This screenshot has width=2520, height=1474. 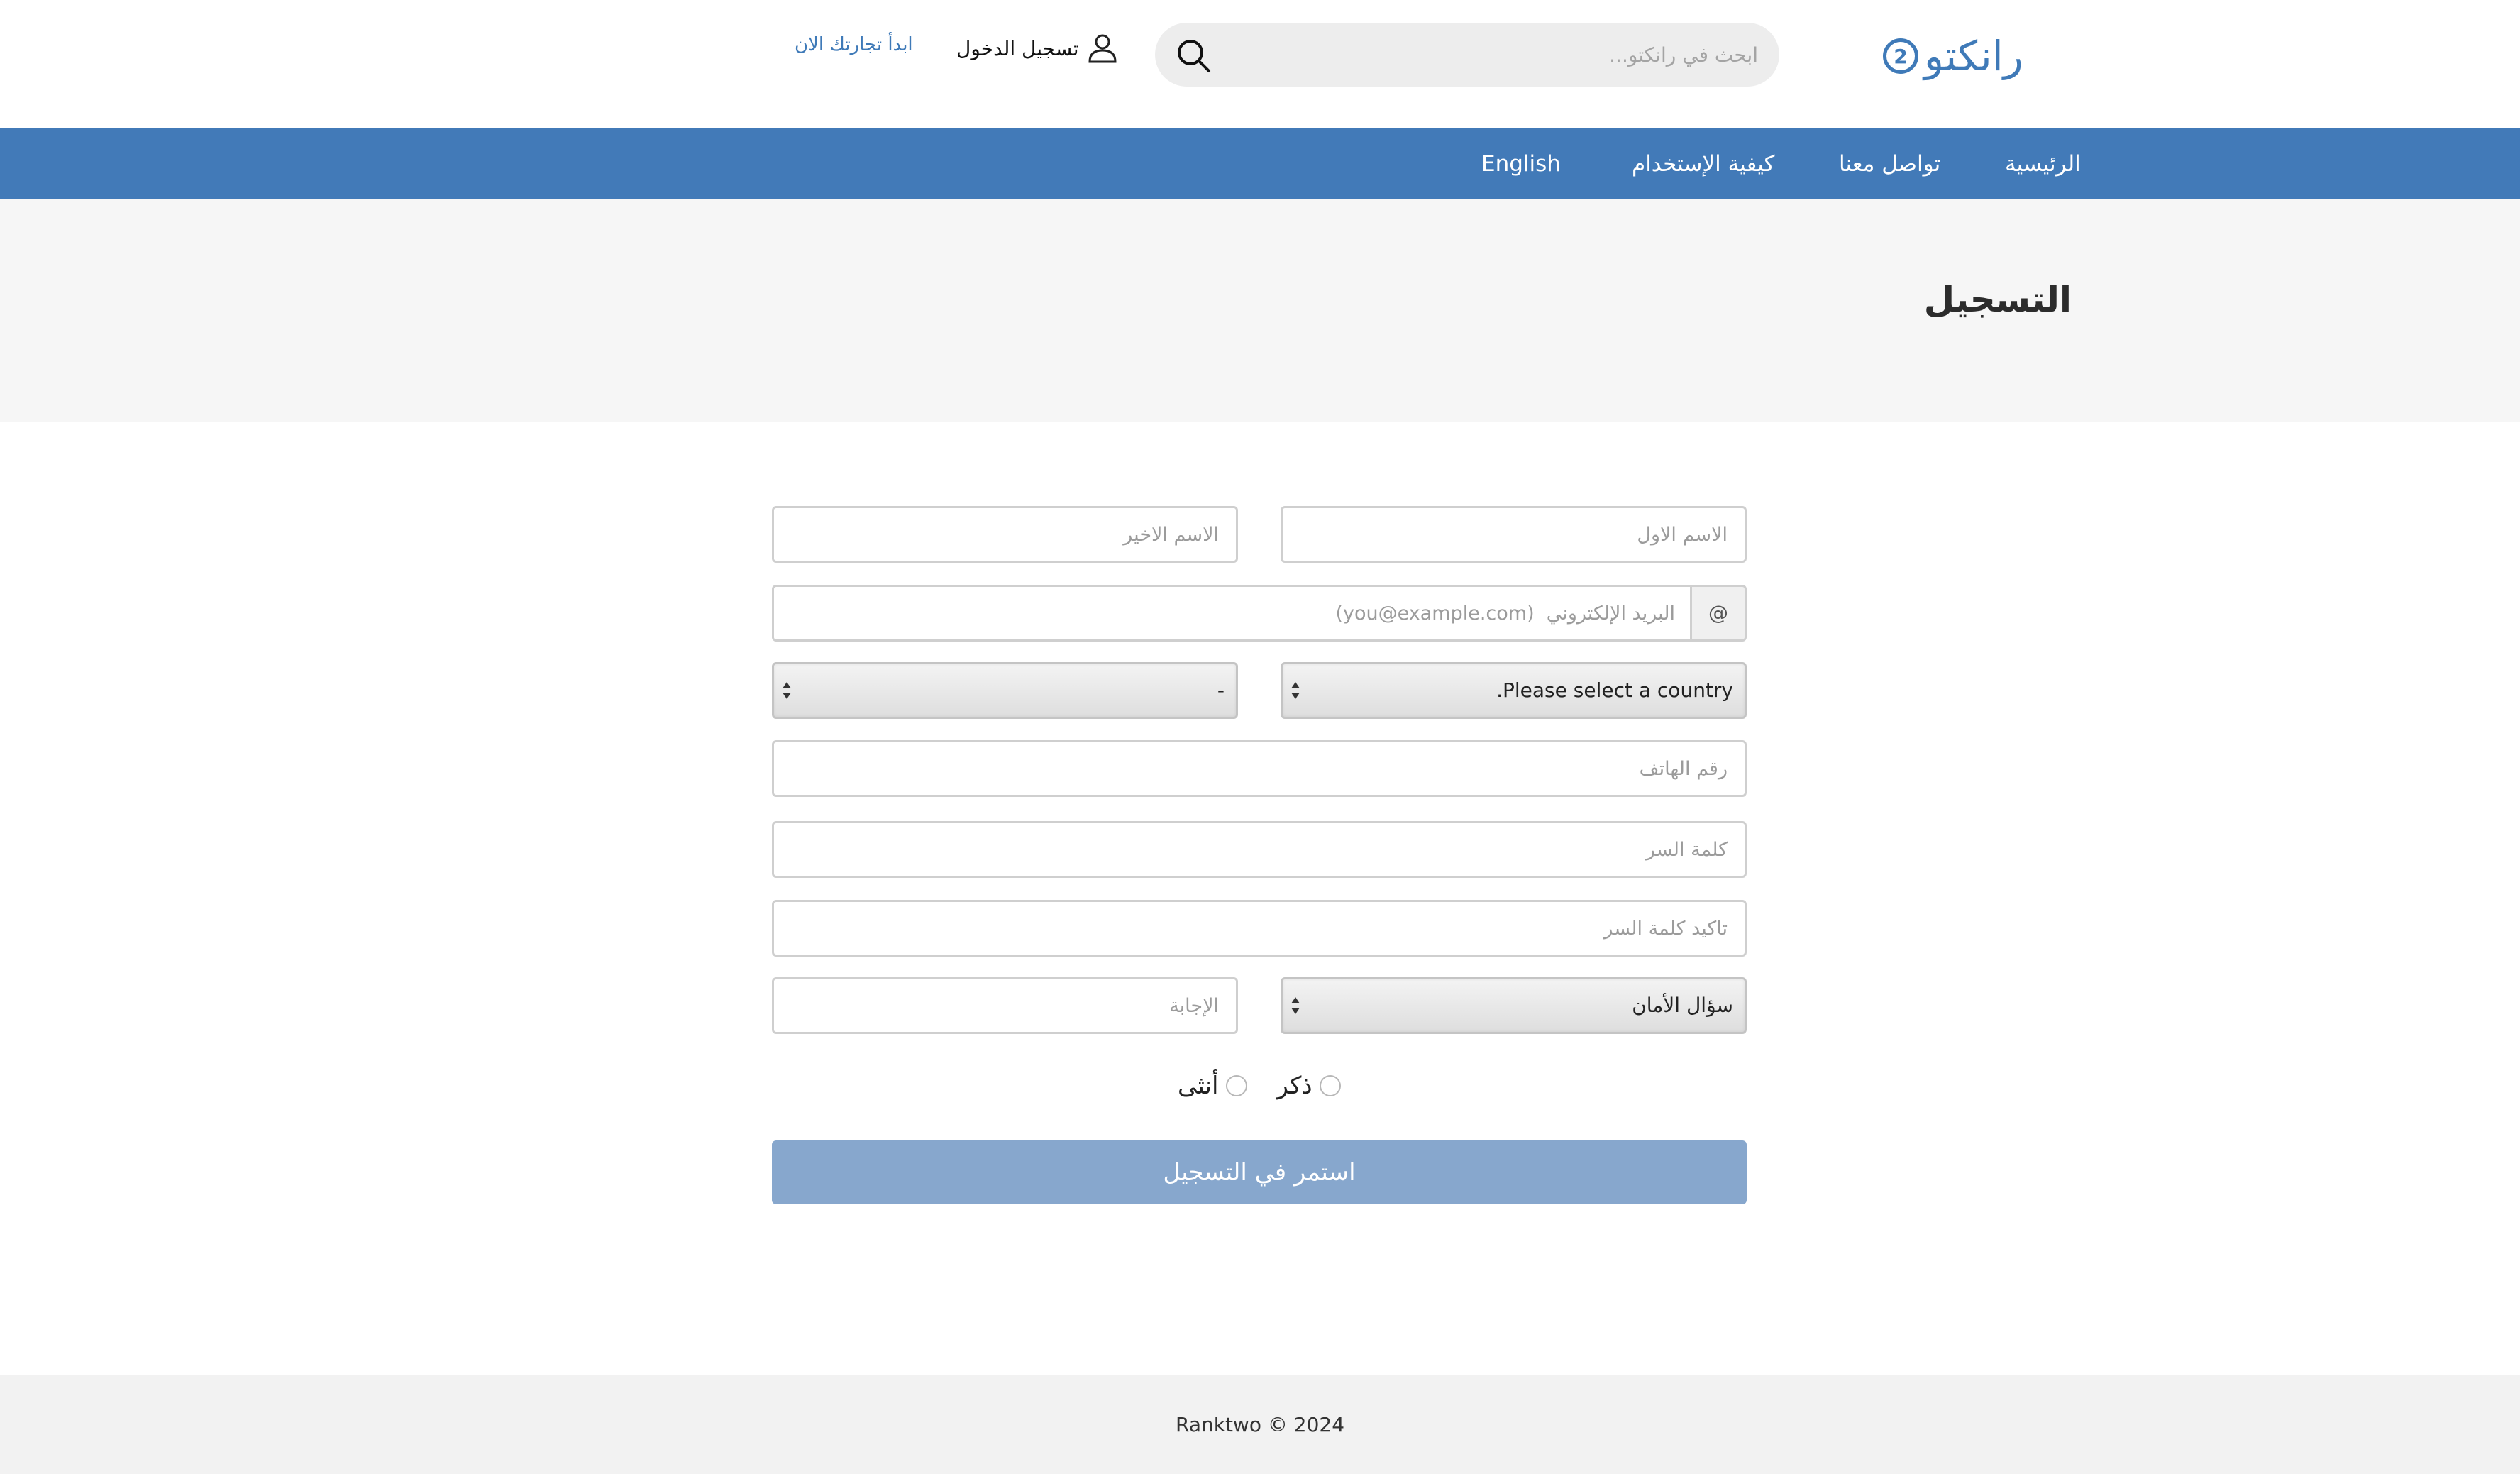 I want to click on phone-field, so click(x=1259, y=769).